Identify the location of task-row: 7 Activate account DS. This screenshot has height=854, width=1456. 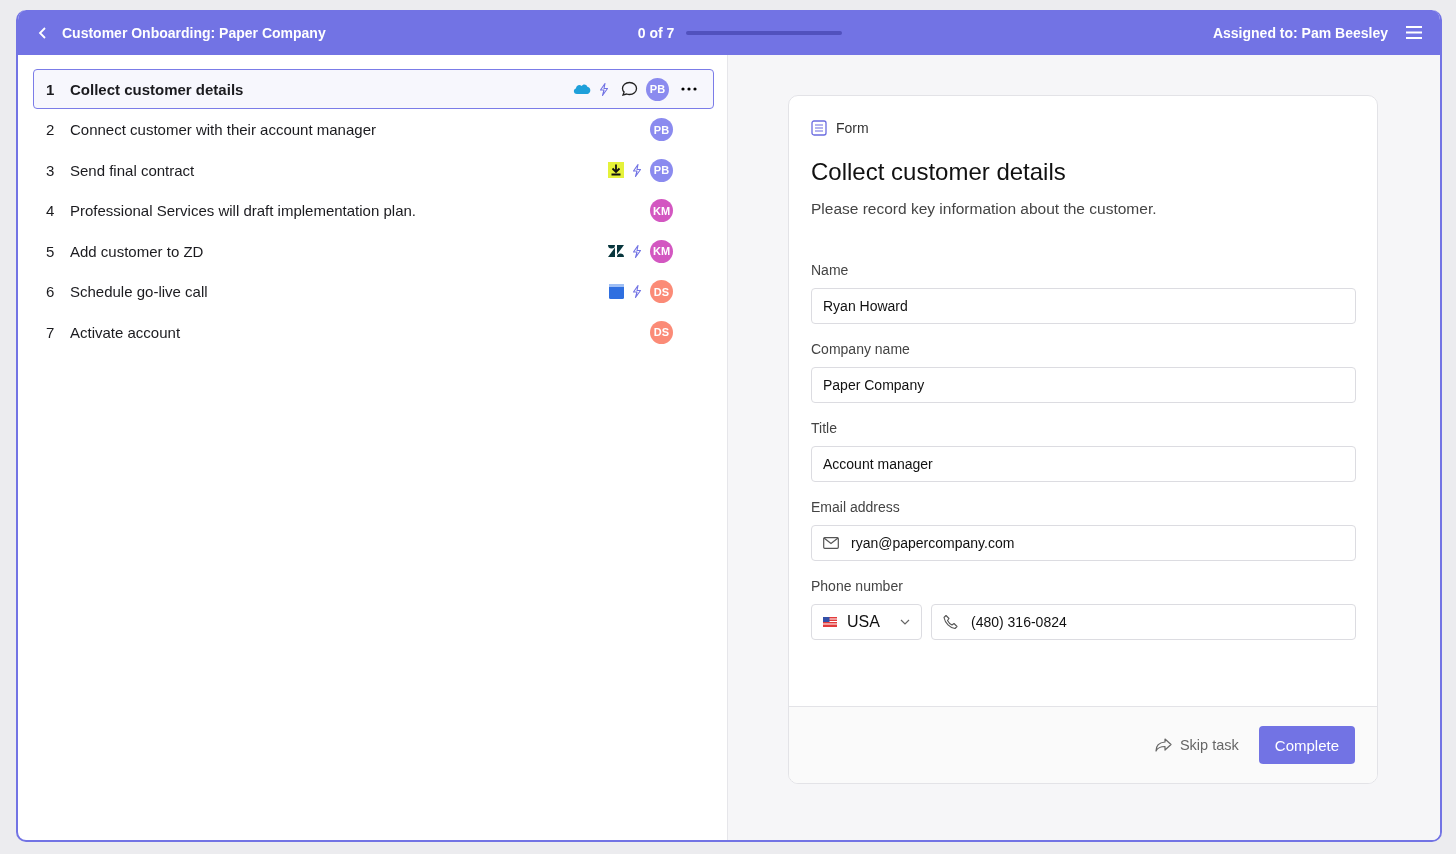
(373, 332).